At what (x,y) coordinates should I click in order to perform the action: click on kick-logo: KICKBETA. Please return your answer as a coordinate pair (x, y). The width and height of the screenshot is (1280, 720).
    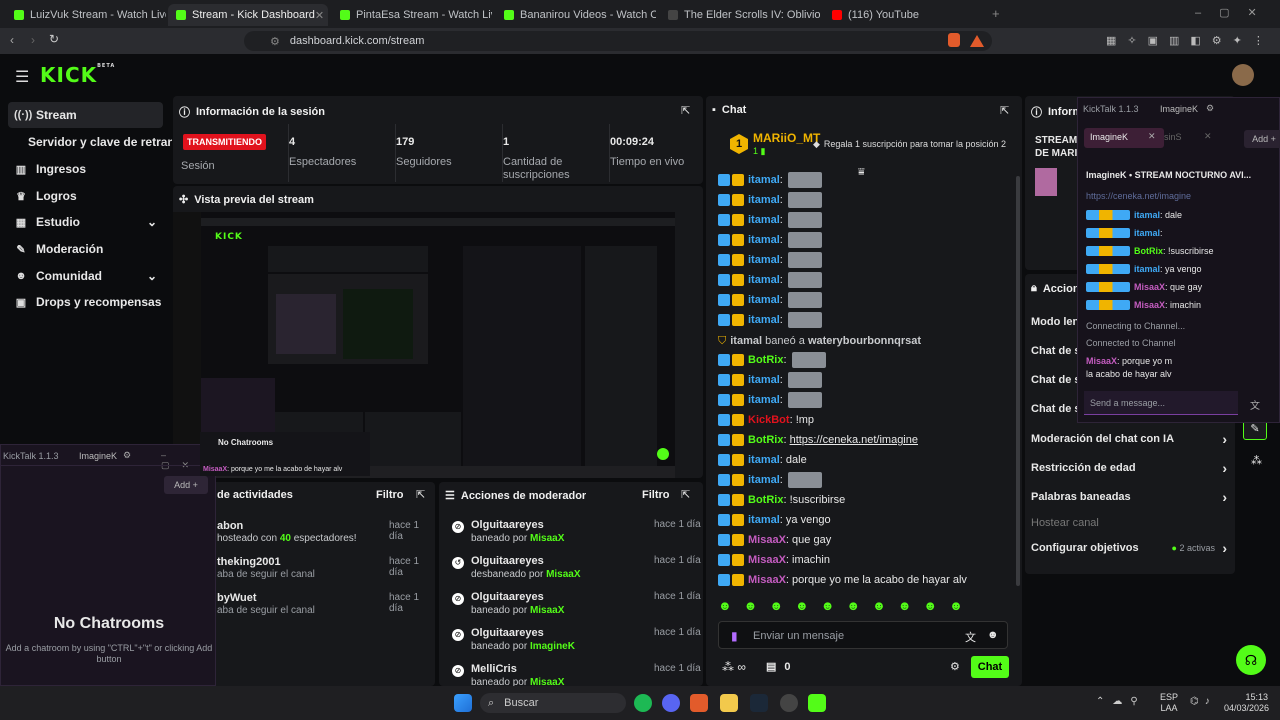
    Looking at the image, I should click on (77, 75).